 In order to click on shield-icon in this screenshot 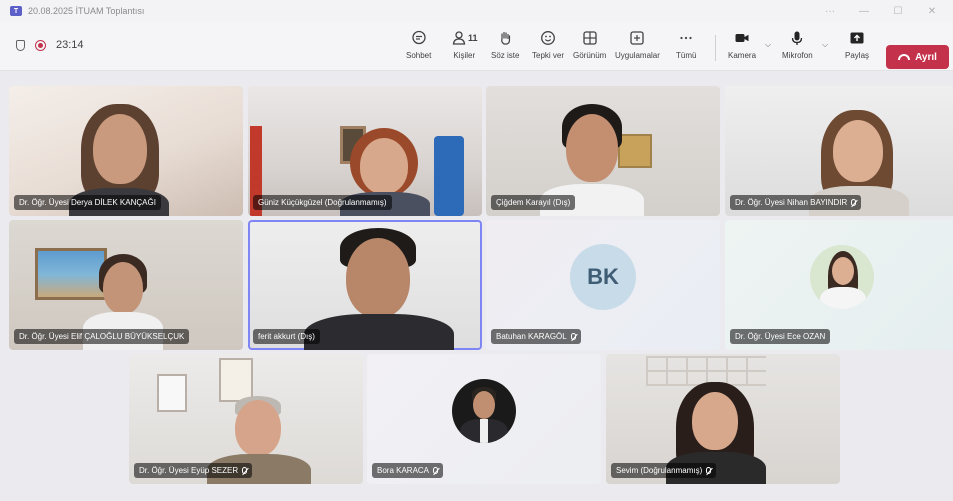, I will do `click(20, 45)`.